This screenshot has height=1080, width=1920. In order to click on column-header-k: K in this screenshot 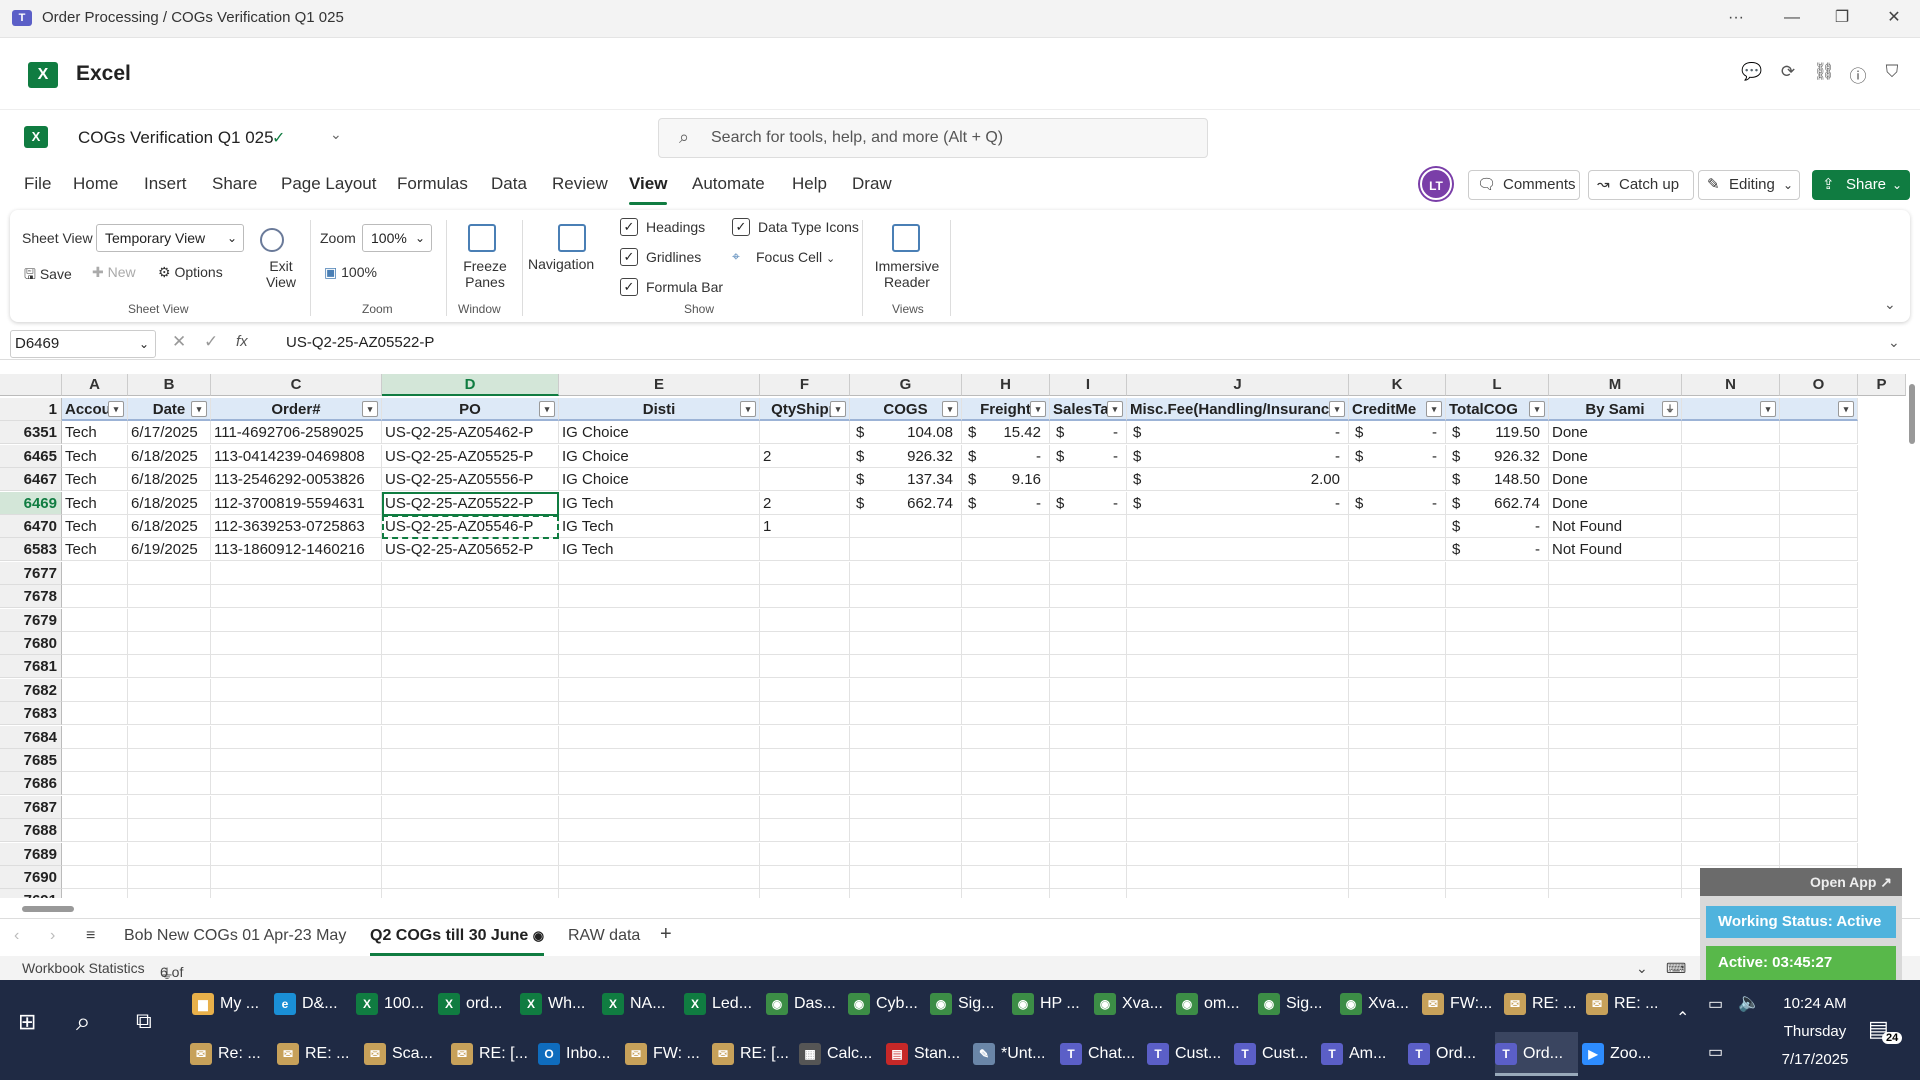, I will do `click(1397, 385)`.